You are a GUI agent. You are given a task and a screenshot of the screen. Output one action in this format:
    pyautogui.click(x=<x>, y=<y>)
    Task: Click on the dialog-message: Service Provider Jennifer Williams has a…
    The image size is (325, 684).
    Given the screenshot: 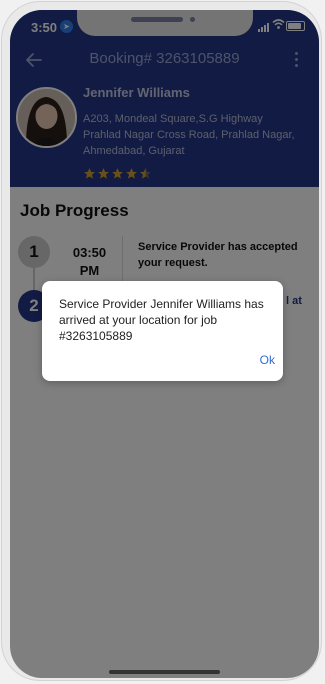 What is the action you would take?
    pyautogui.click(x=161, y=320)
    